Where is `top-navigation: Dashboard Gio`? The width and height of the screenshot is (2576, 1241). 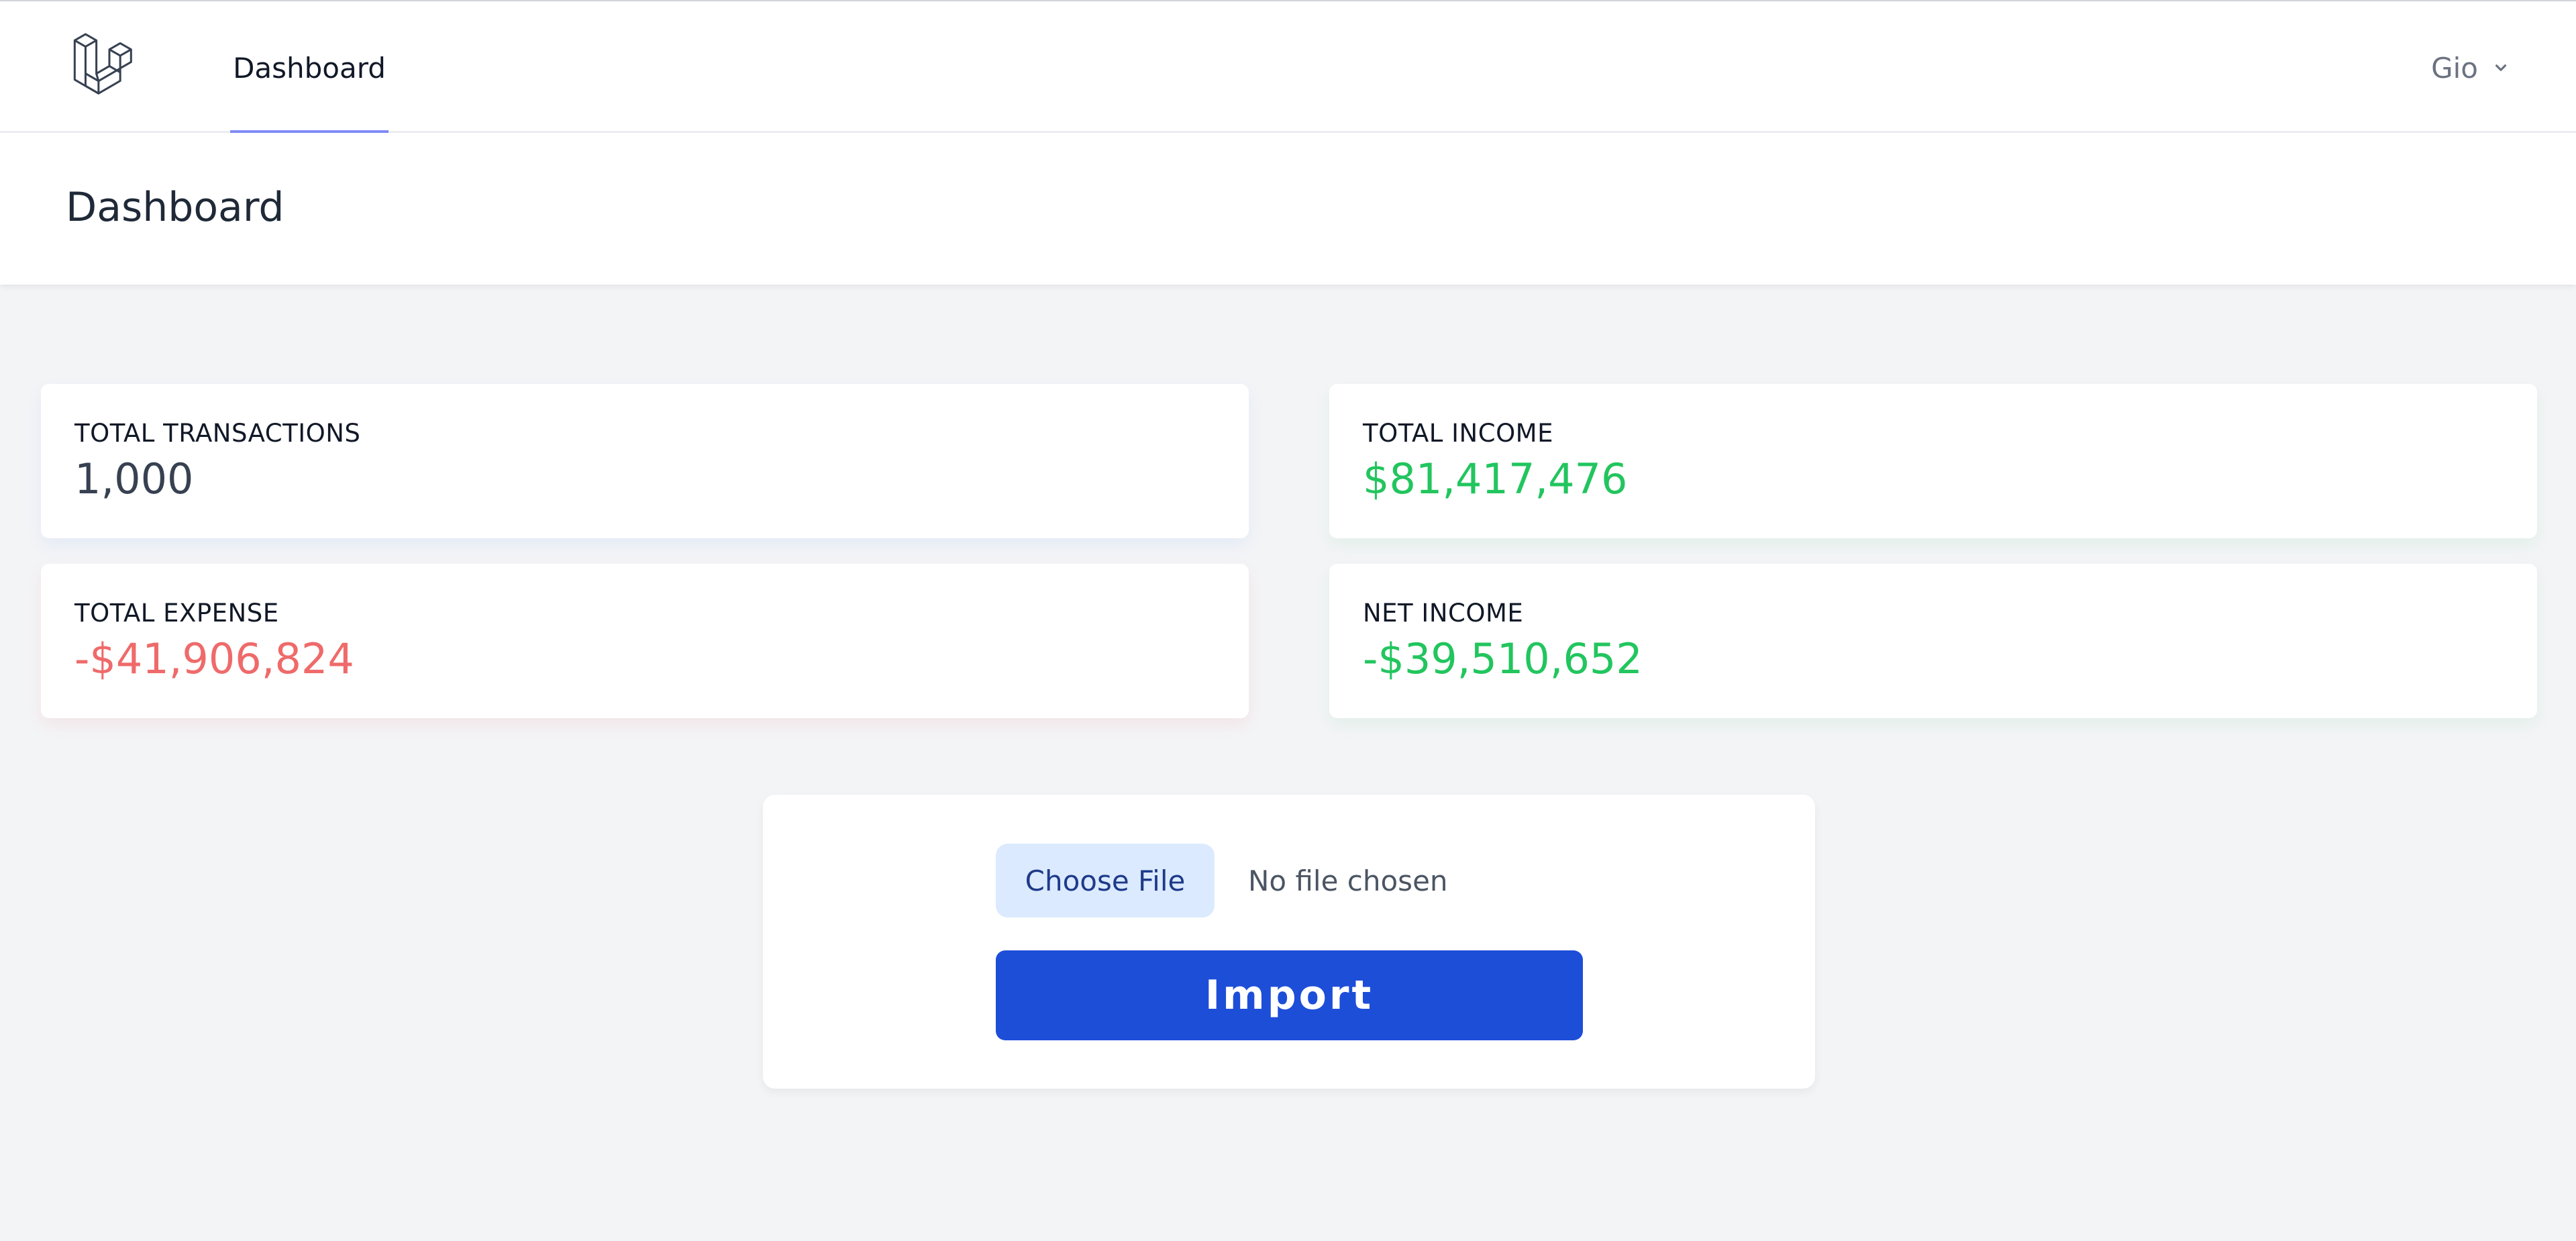
top-navigation: Dashboard Gio is located at coordinates (1288, 67).